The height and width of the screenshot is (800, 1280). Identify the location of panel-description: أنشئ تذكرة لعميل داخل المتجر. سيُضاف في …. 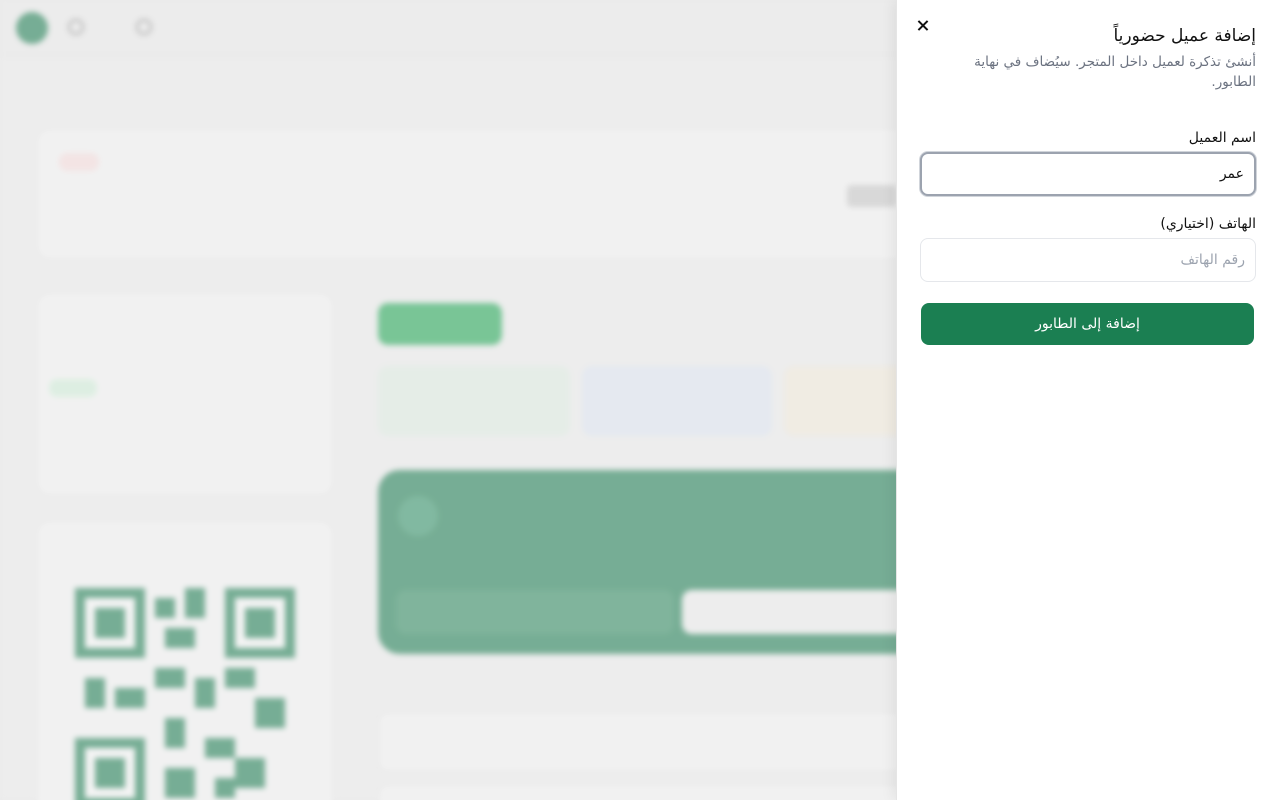
(1115, 72).